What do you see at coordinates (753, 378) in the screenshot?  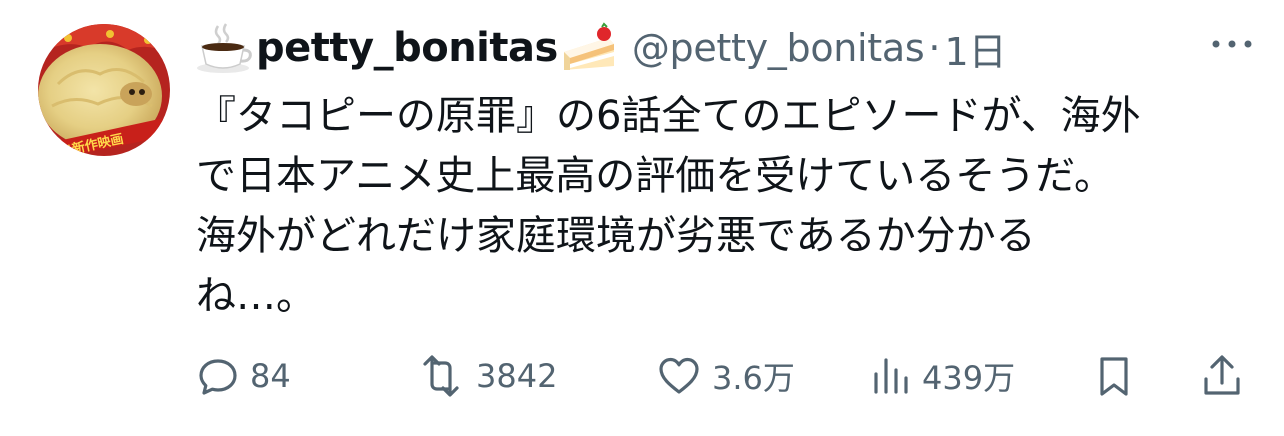 I see `like-count: 3.6万` at bounding box center [753, 378].